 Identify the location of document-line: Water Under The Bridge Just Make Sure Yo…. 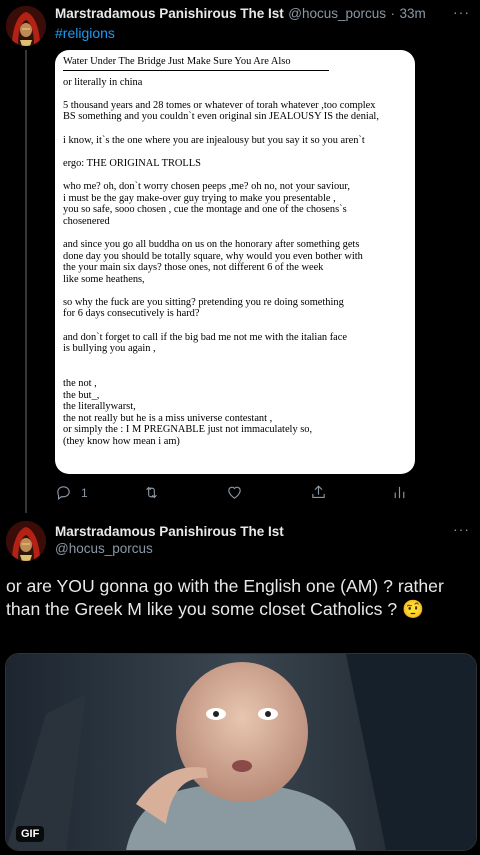
(177, 61).